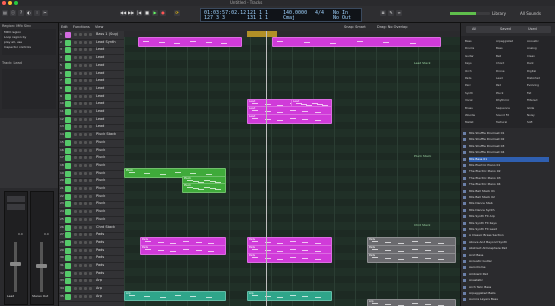 The height and width of the screenshot is (306, 555). Describe the element at coordinates (500, 71) in the screenshot. I see `library-category: Drone` at that location.